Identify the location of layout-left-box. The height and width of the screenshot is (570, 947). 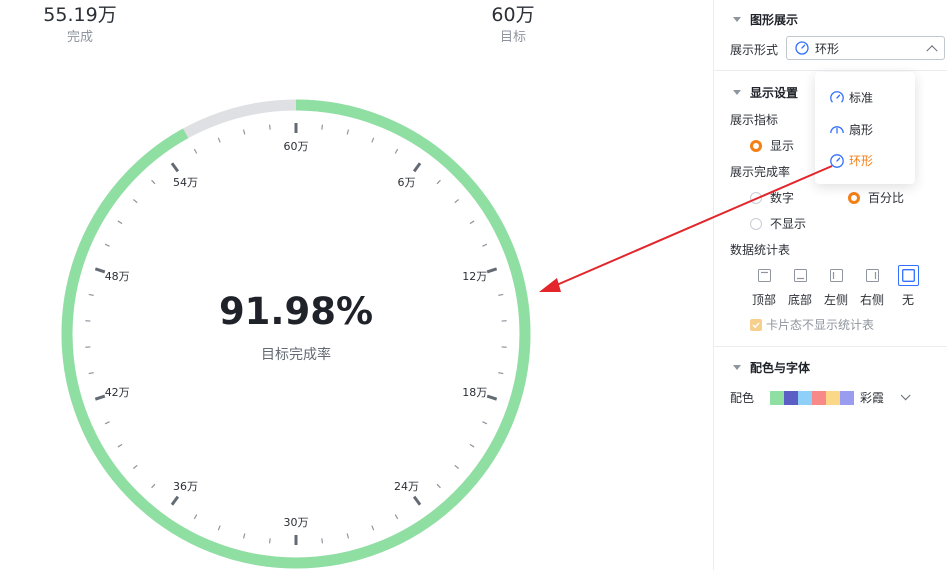
(836, 275).